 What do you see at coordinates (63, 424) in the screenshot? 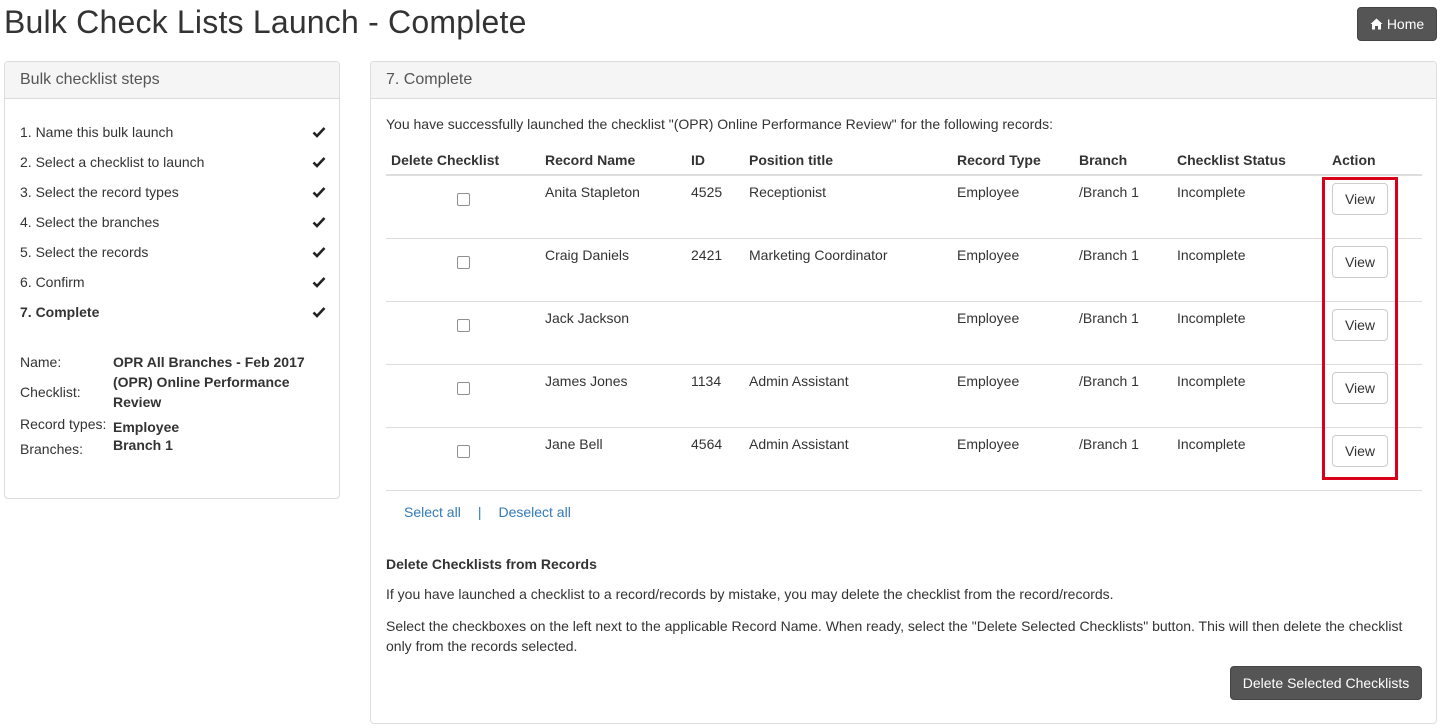
I see `summary-record-types-label: Record types:` at bounding box center [63, 424].